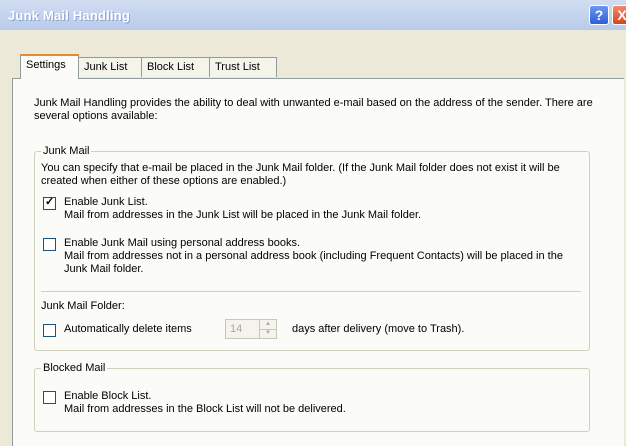 The height and width of the screenshot is (446, 626). What do you see at coordinates (46, 65) in the screenshot?
I see `tab-label: Settings` at bounding box center [46, 65].